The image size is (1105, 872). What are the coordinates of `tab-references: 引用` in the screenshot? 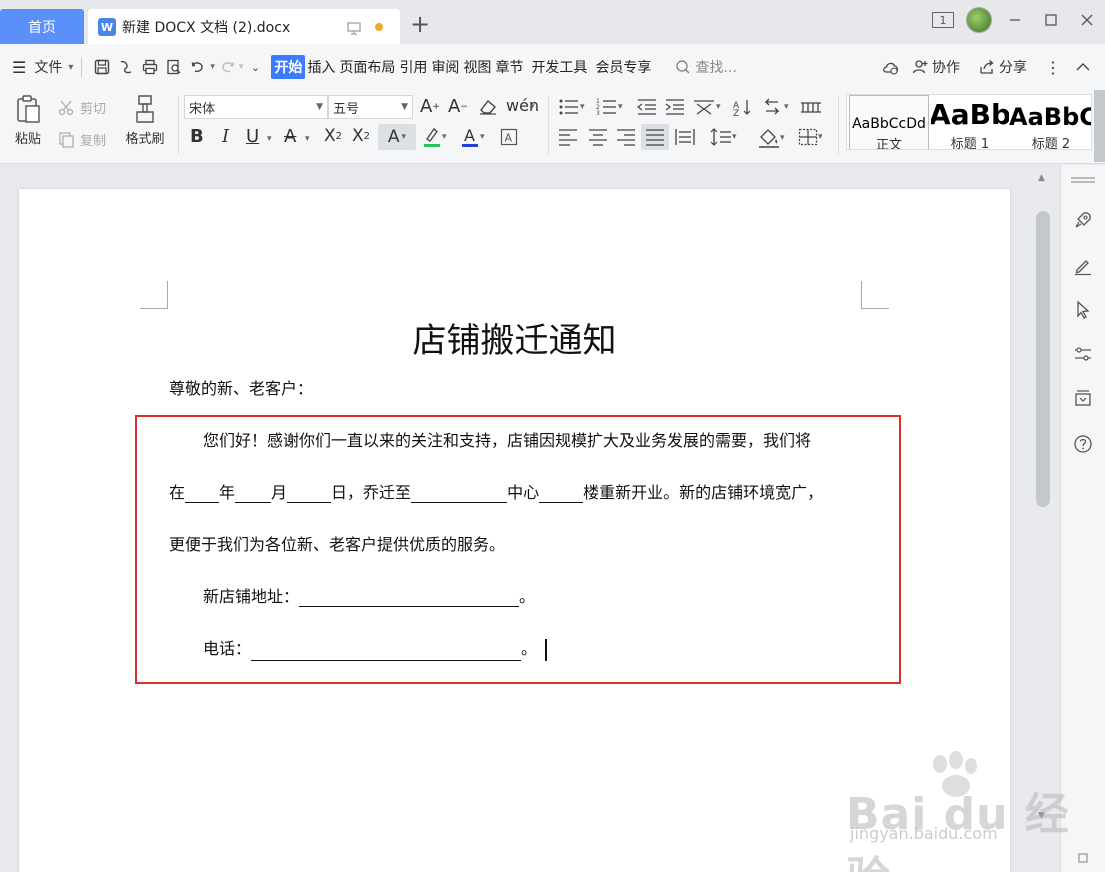 It's located at (413, 67).